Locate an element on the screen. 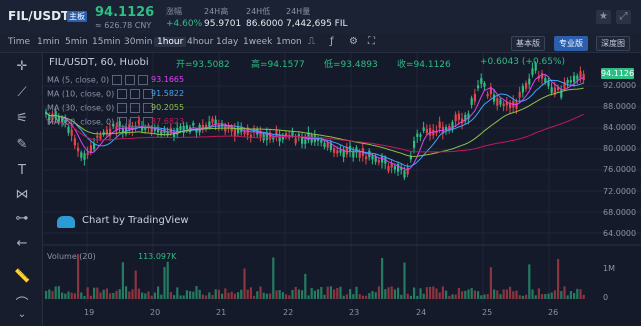 Image resolution: width=641 pixels, height=326 pixels. fullscreen-icon: ⤢ is located at coordinates (623, 17).